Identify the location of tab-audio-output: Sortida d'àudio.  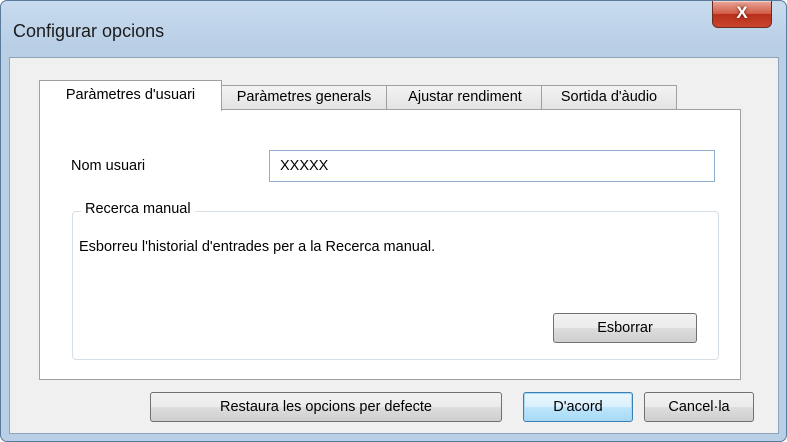
(609, 97).